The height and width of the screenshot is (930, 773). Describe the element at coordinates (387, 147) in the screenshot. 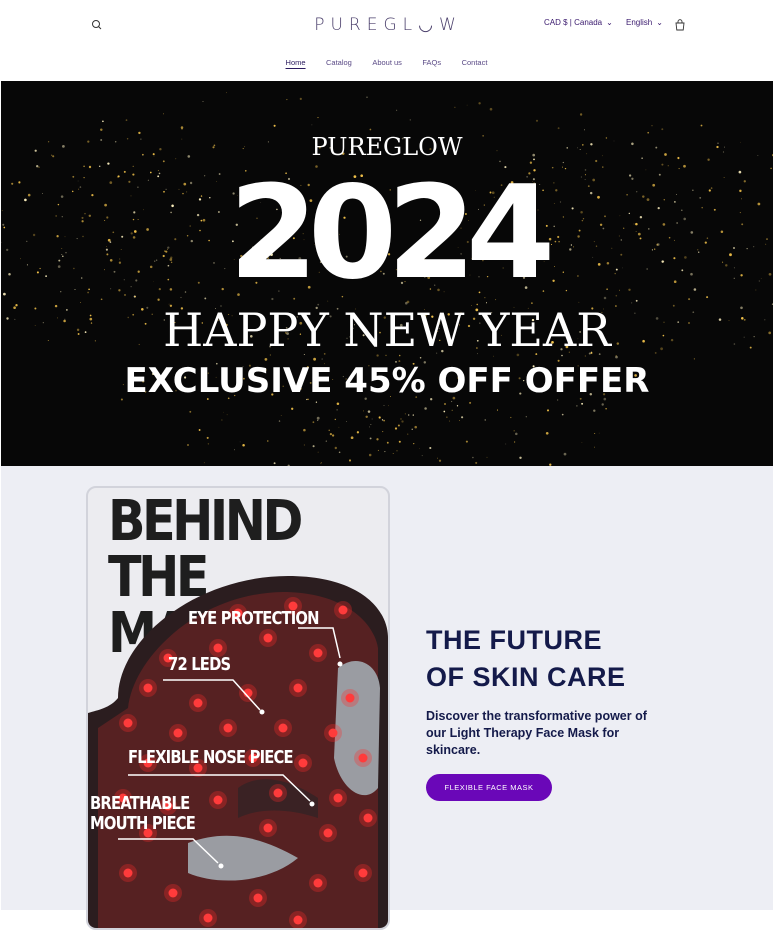

I see `hero-brand: PUREGLOW` at that location.